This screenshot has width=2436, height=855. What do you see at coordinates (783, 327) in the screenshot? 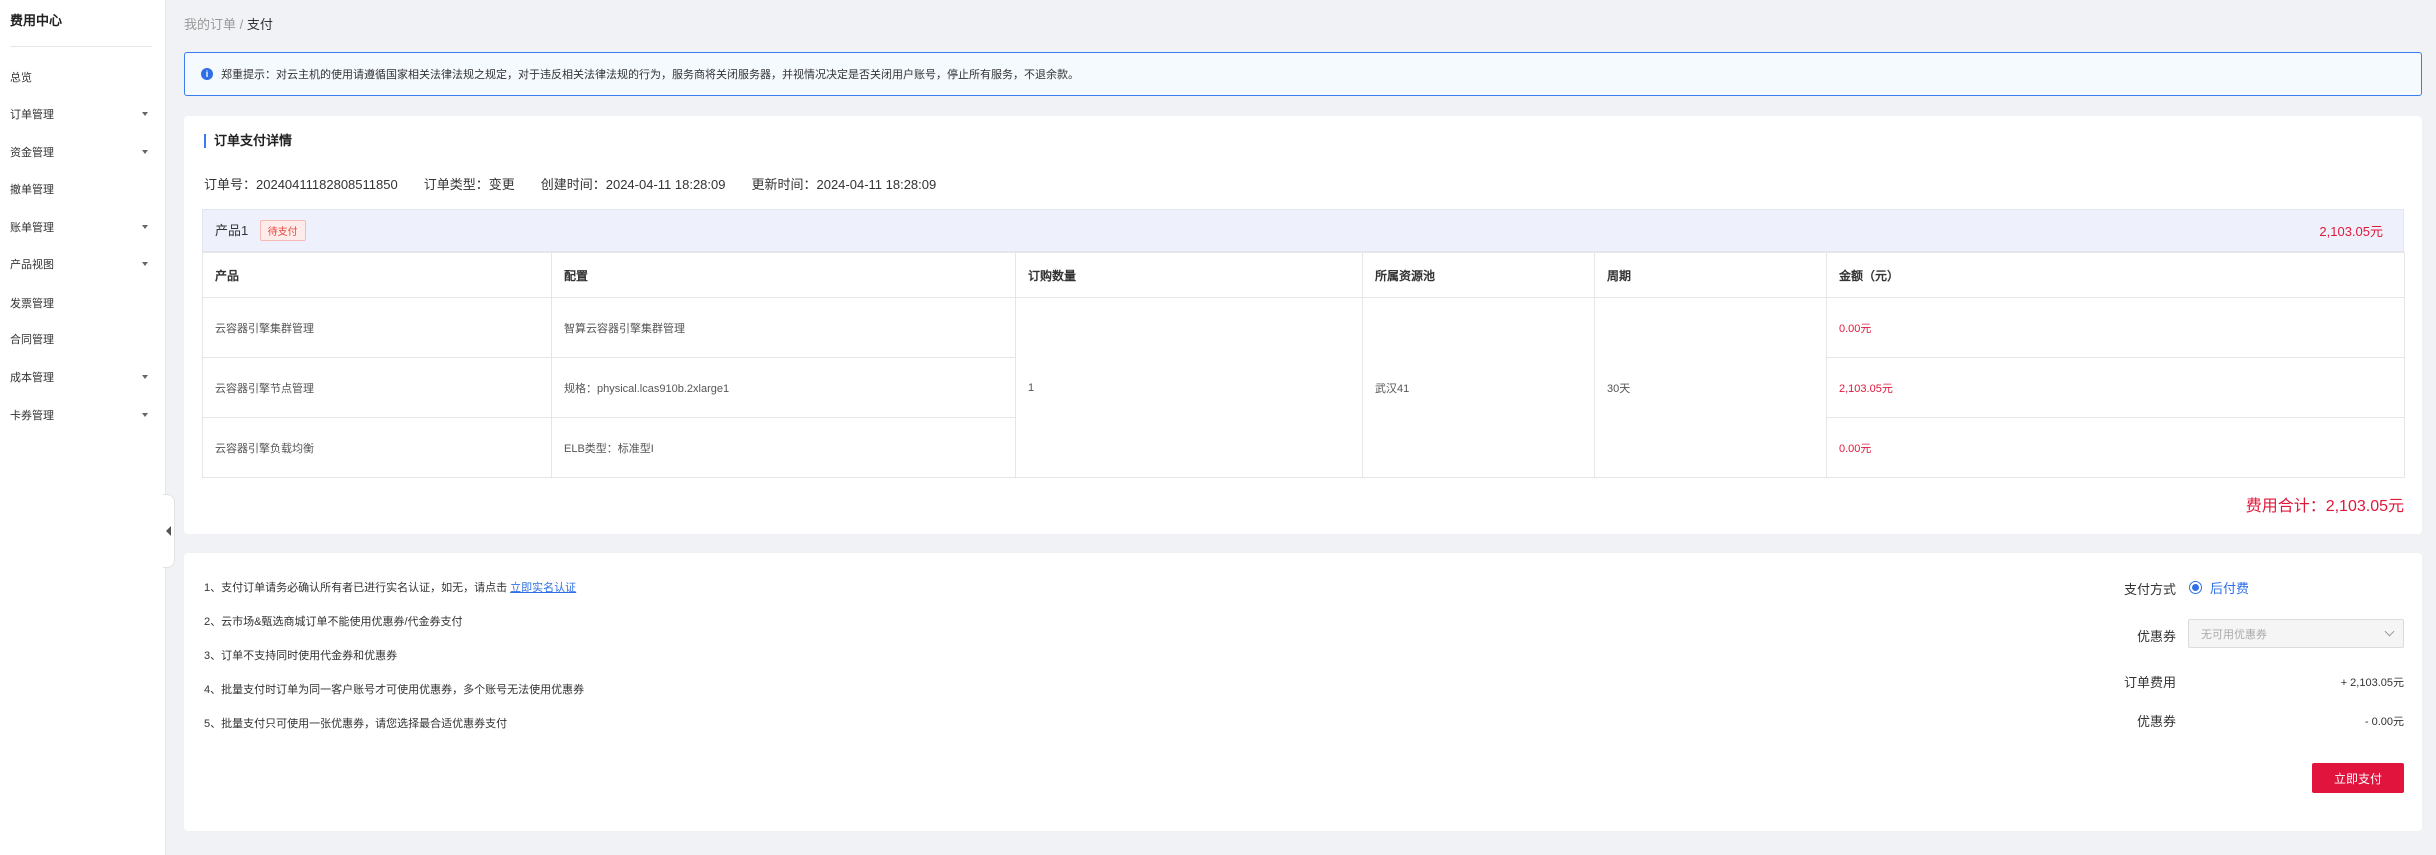
I see `cell-config: 智算云容器引擎集群管理` at bounding box center [783, 327].